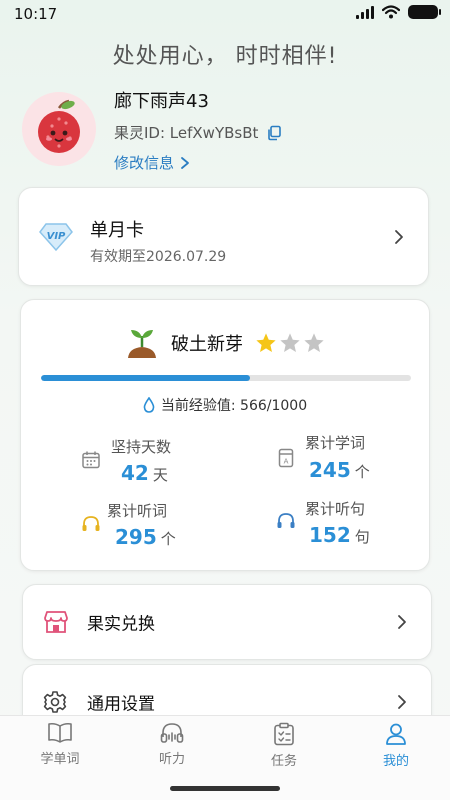  What do you see at coordinates (171, 759) in the screenshot?
I see `nav-label-listening: 听力` at bounding box center [171, 759].